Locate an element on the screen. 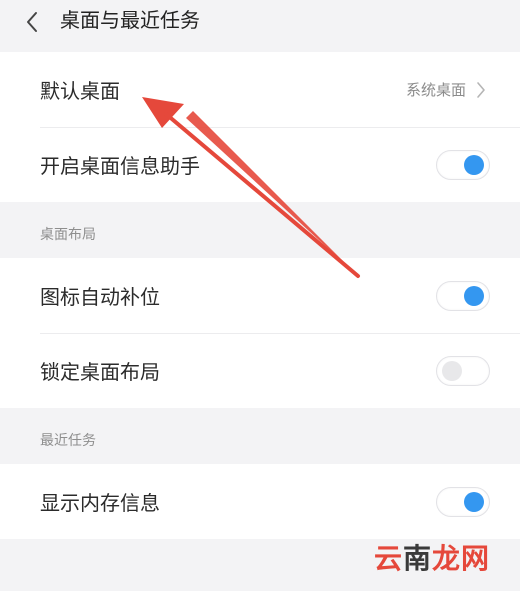 This screenshot has width=520, height=591. lock-layout-label: 锁定桌面布局 is located at coordinates (100, 372).